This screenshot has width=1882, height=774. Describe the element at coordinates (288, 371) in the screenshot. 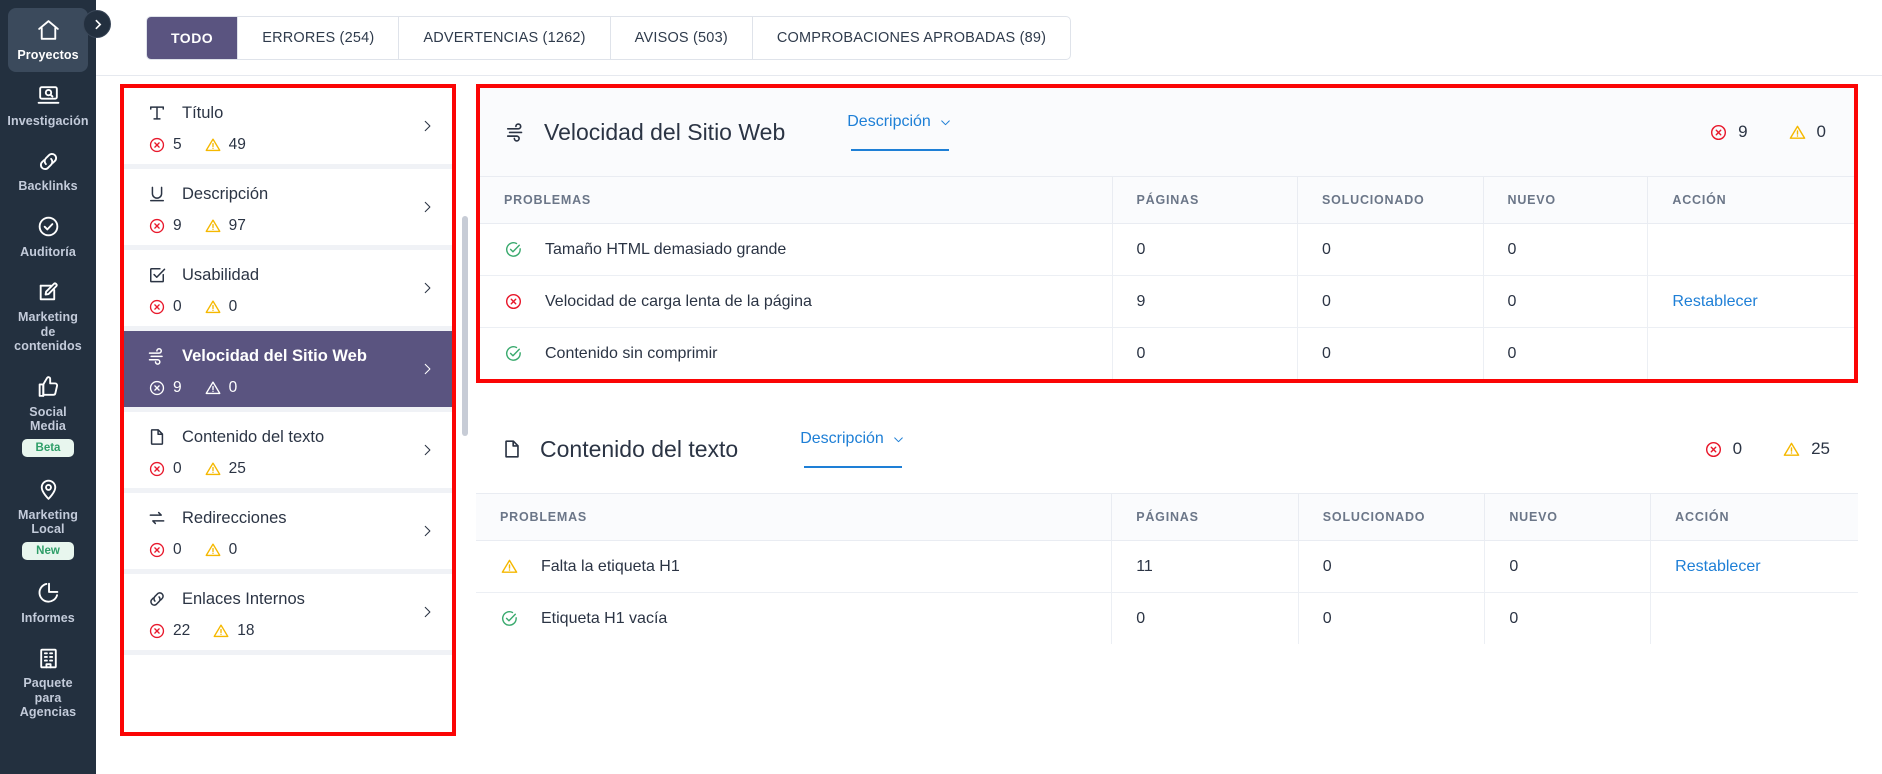

I see `category-item: Velocidad del Sitio Web 9 0` at that location.